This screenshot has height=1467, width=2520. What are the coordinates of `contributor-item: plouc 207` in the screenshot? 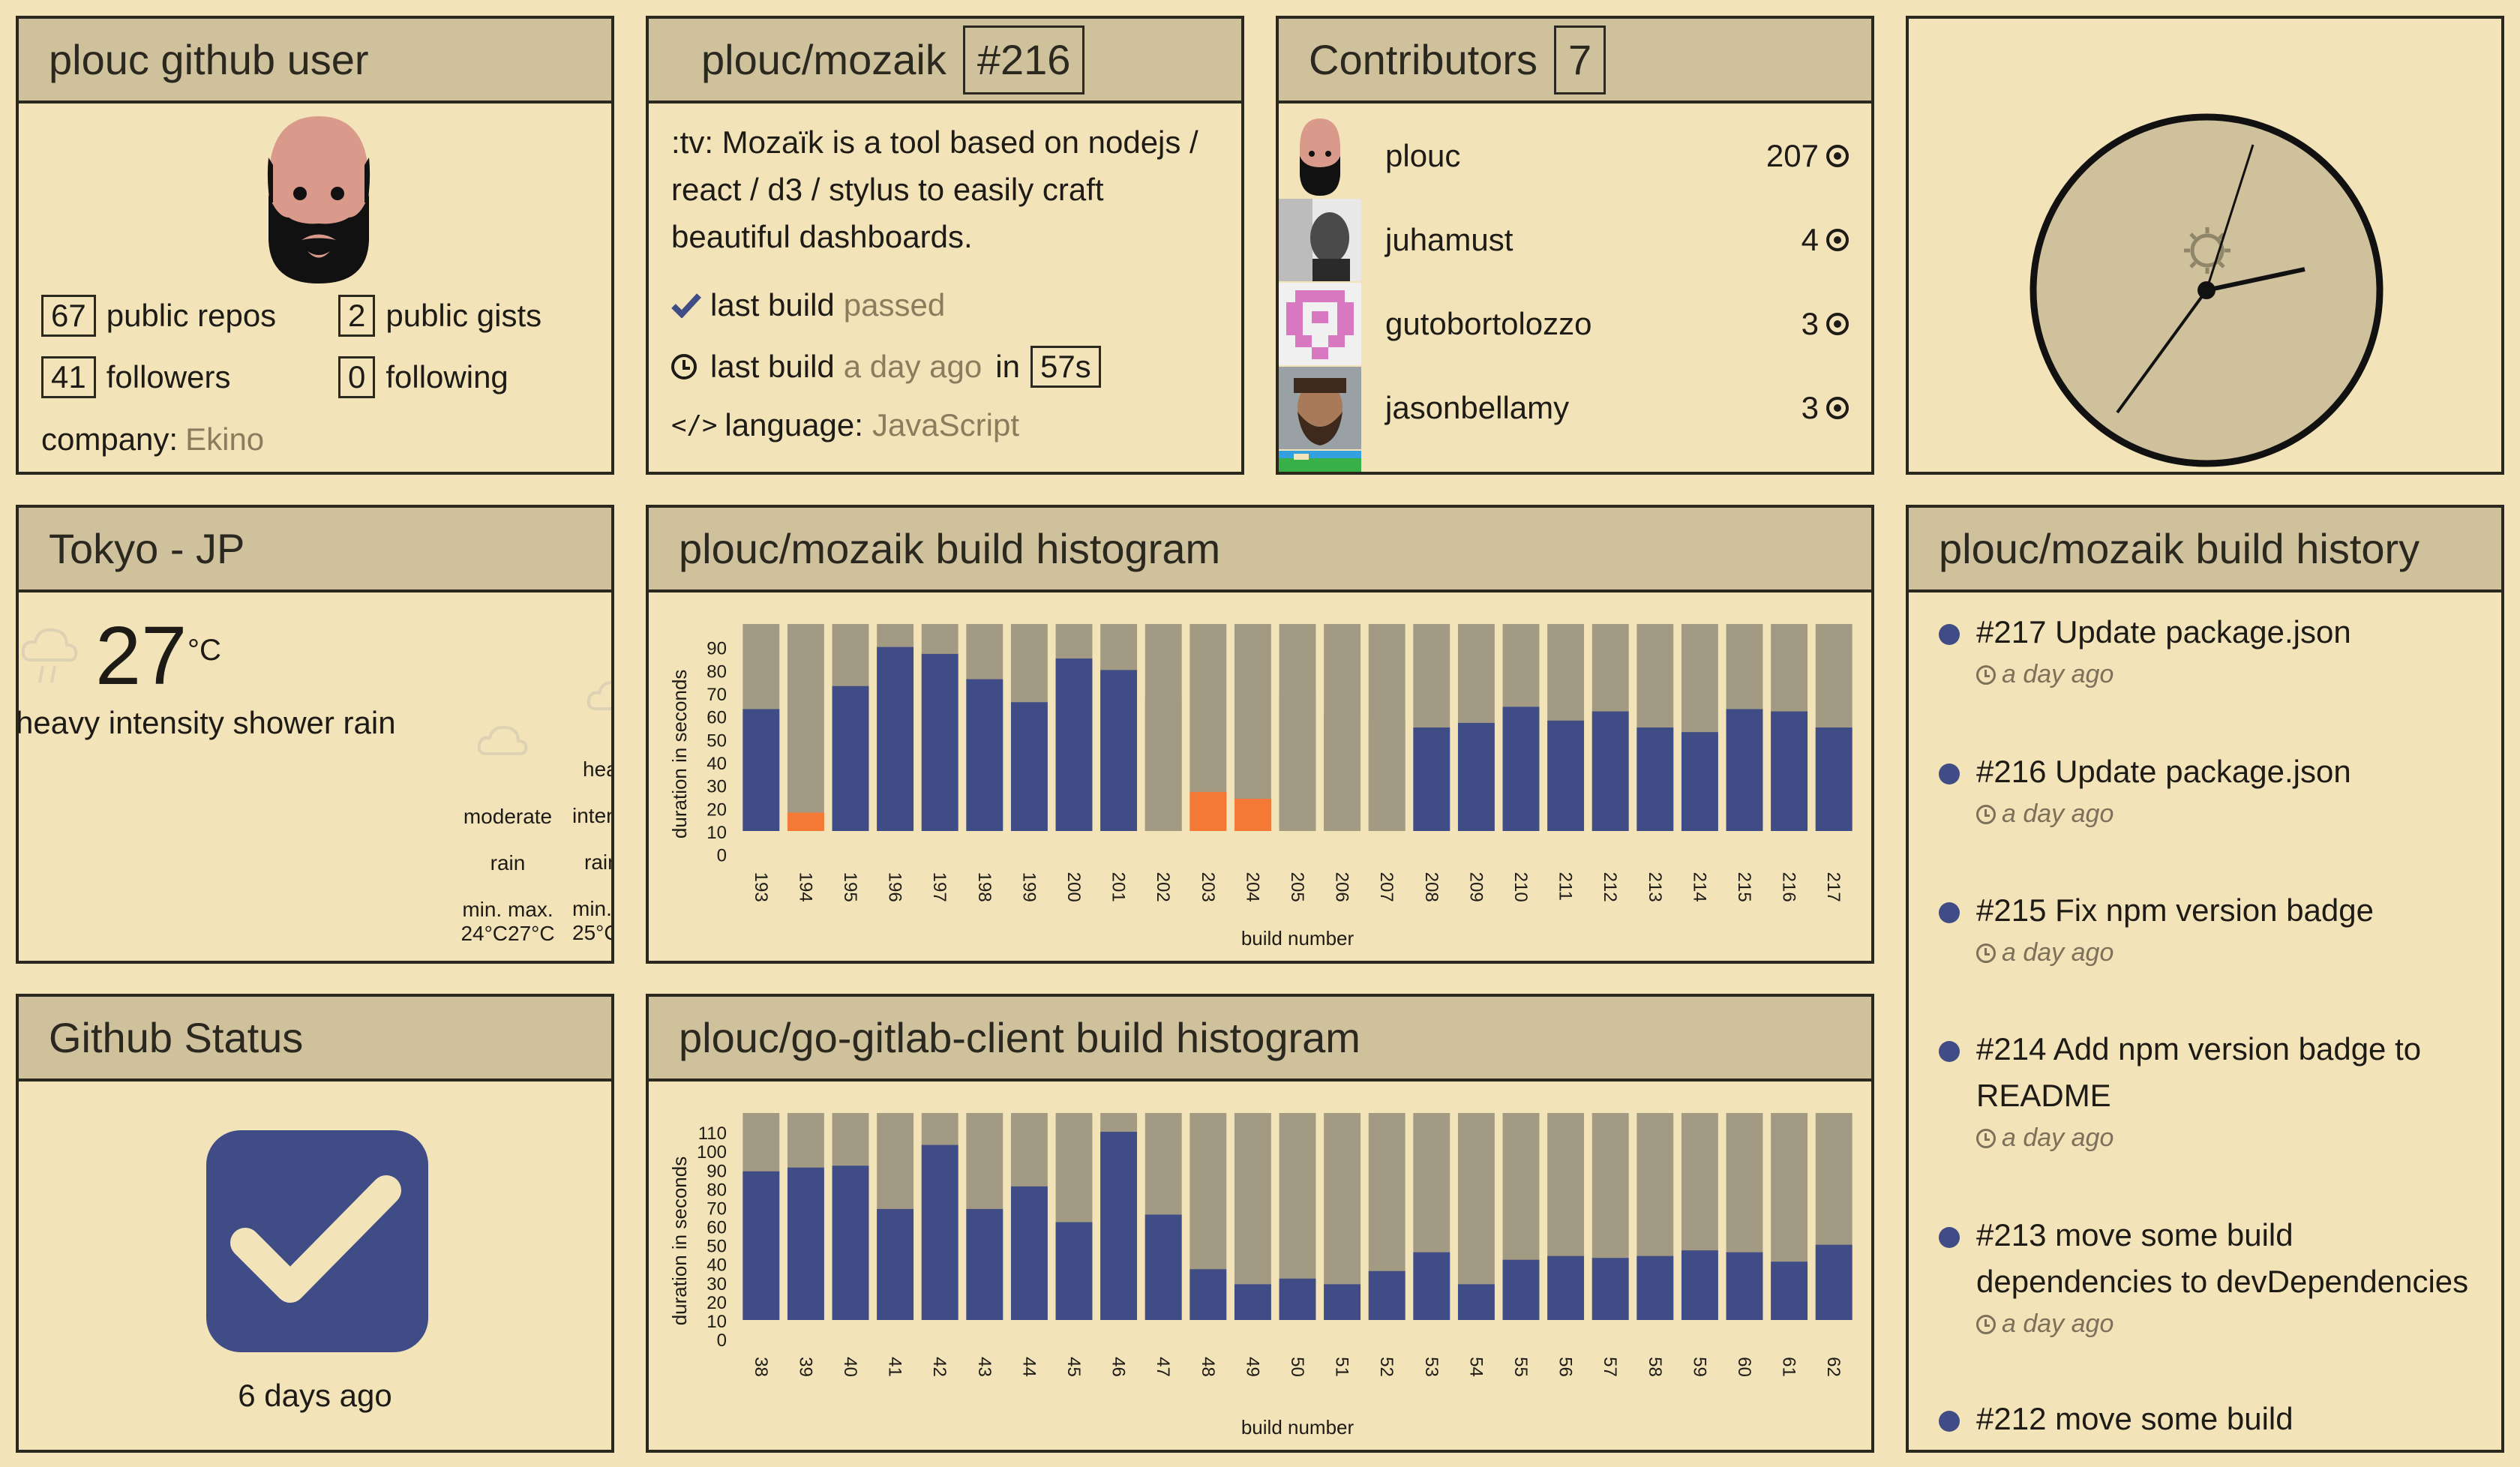 It's located at (1575, 156).